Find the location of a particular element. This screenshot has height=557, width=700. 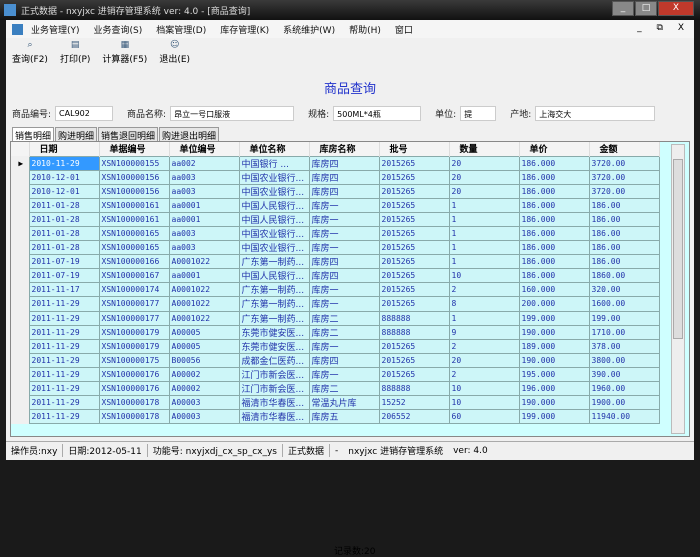

table-cell: 2010-12-01 is located at coordinates (64, 177).